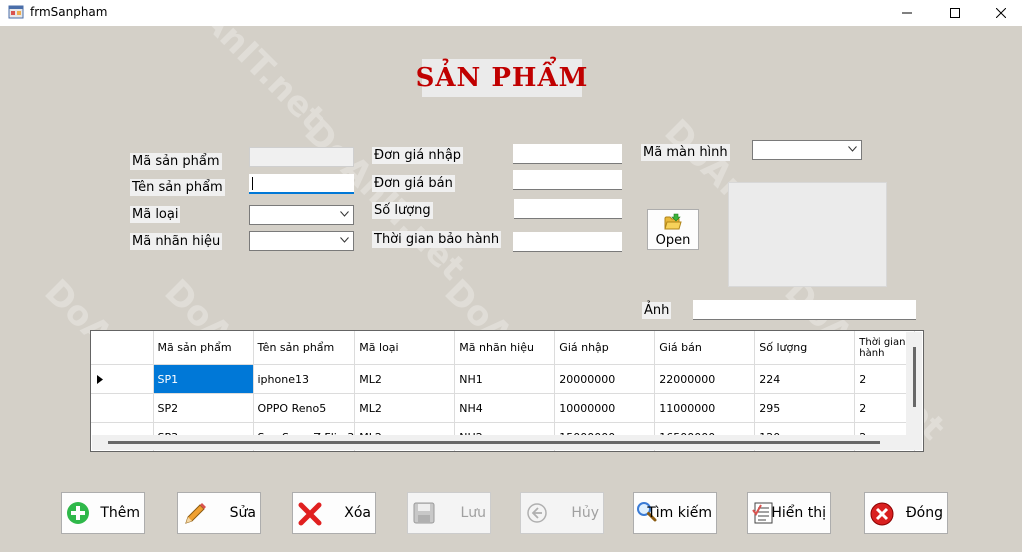 This screenshot has width=1022, height=552. I want to click on table-cell: NH1, so click(505, 379).